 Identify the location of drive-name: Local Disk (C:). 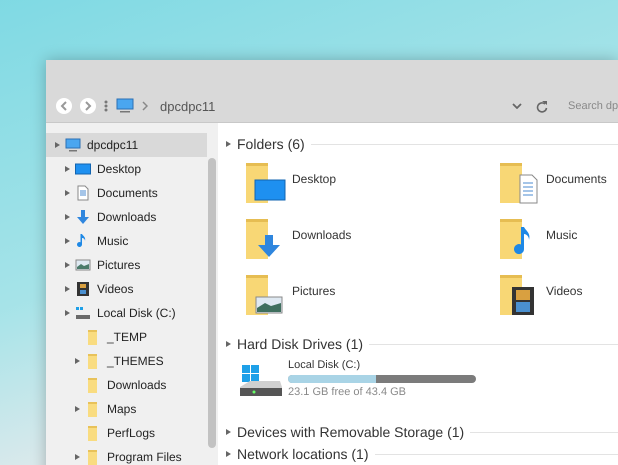
(382, 365).